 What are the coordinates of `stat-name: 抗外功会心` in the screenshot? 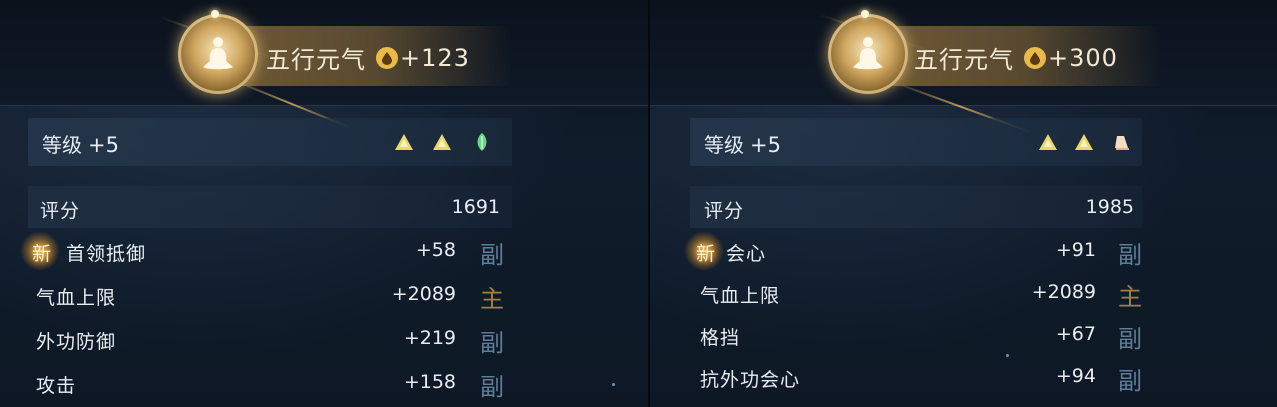 It's located at (750, 380).